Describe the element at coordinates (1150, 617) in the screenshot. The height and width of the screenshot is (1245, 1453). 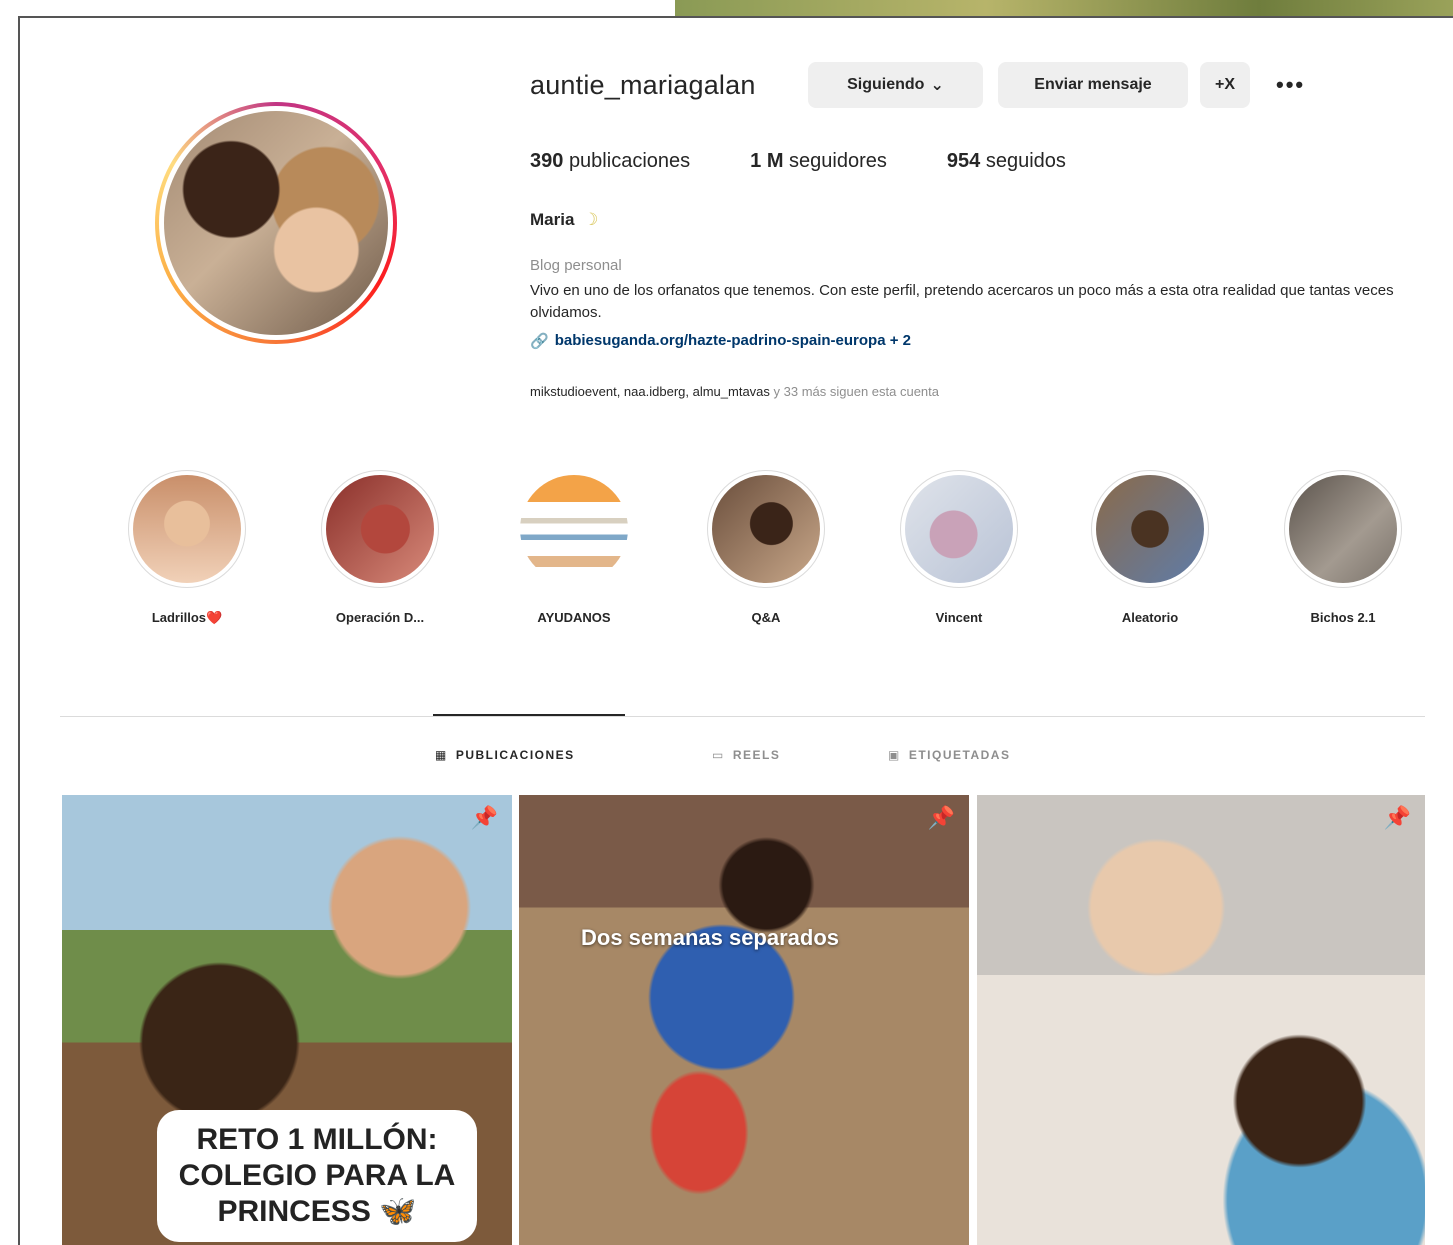
I see `highlight-label: Aleatorio` at that location.